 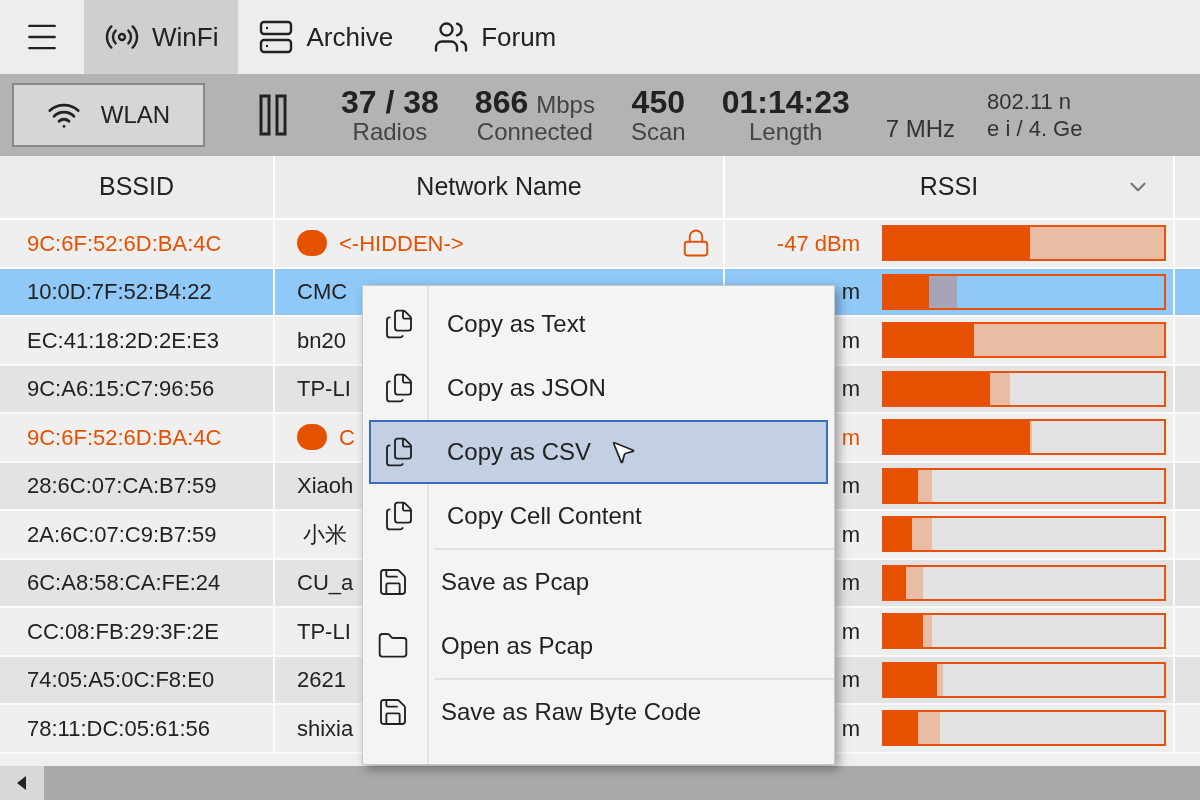 I want to click on table-cell-text: 28:6C:07:CA:B7:59, so click(x=122, y=486).